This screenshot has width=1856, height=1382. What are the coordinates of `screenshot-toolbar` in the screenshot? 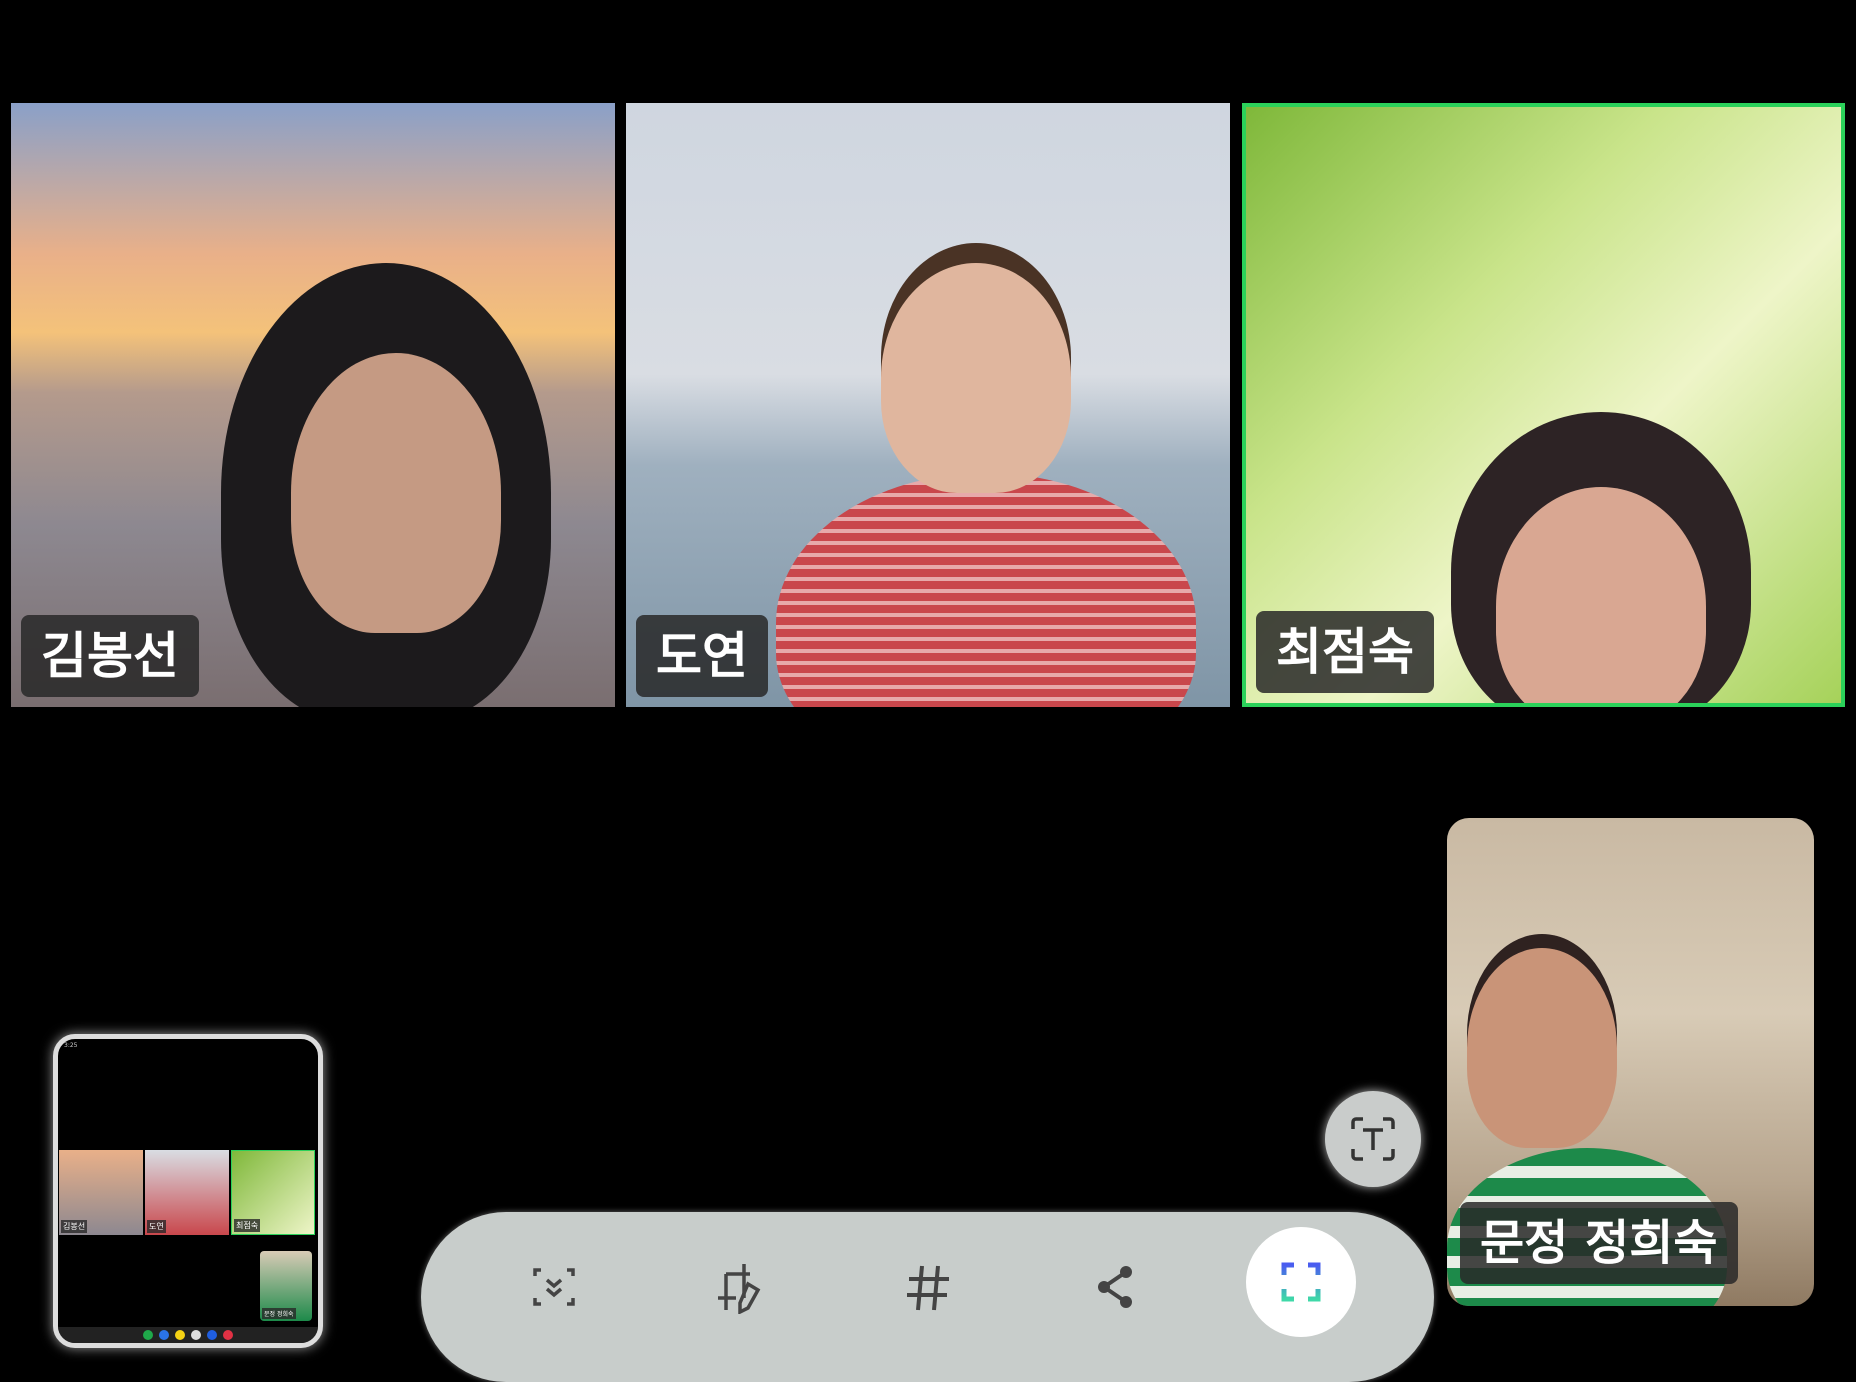 It's located at (927, 1297).